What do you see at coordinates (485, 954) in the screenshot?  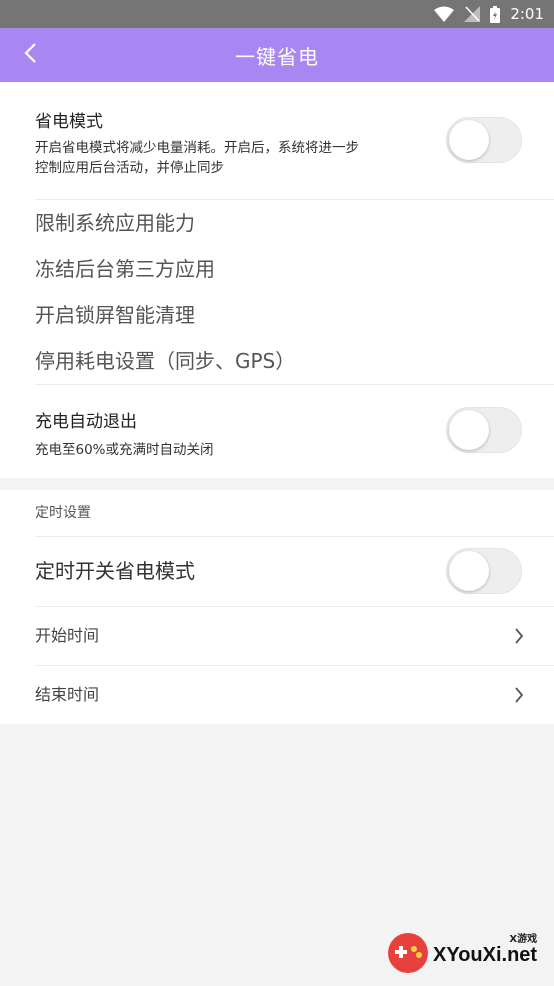 I see `watermark-brand: XYouXi.net` at bounding box center [485, 954].